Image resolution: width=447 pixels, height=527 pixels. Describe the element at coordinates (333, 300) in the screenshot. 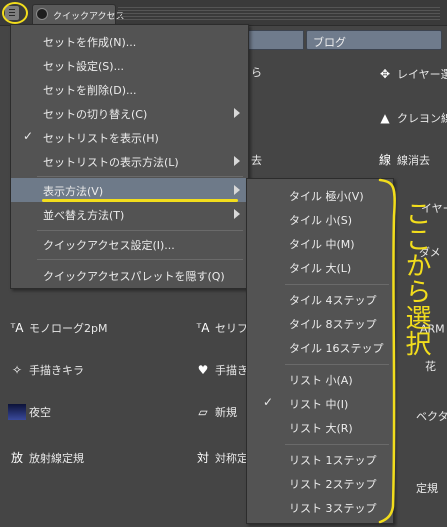

I see `submenu-item-label: タイル 4ステップ` at that location.